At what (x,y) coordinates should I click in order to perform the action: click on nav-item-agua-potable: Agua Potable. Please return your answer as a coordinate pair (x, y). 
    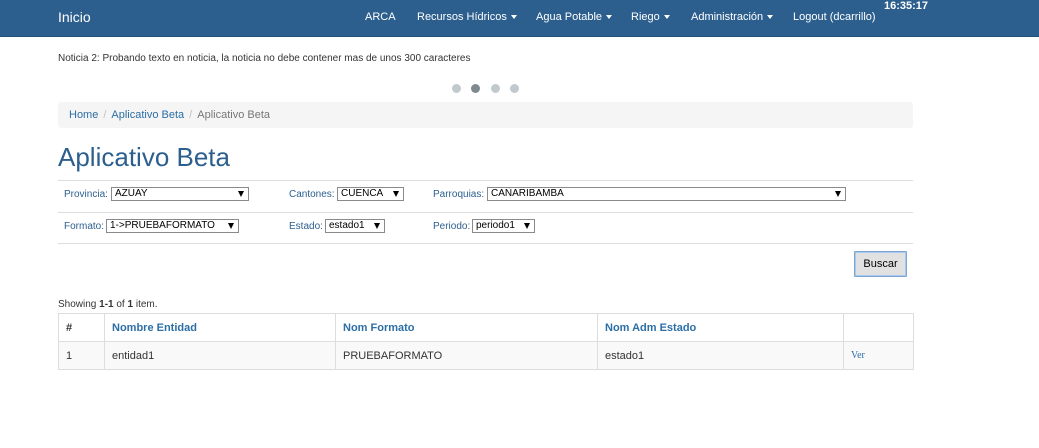
    Looking at the image, I should click on (574, 17).